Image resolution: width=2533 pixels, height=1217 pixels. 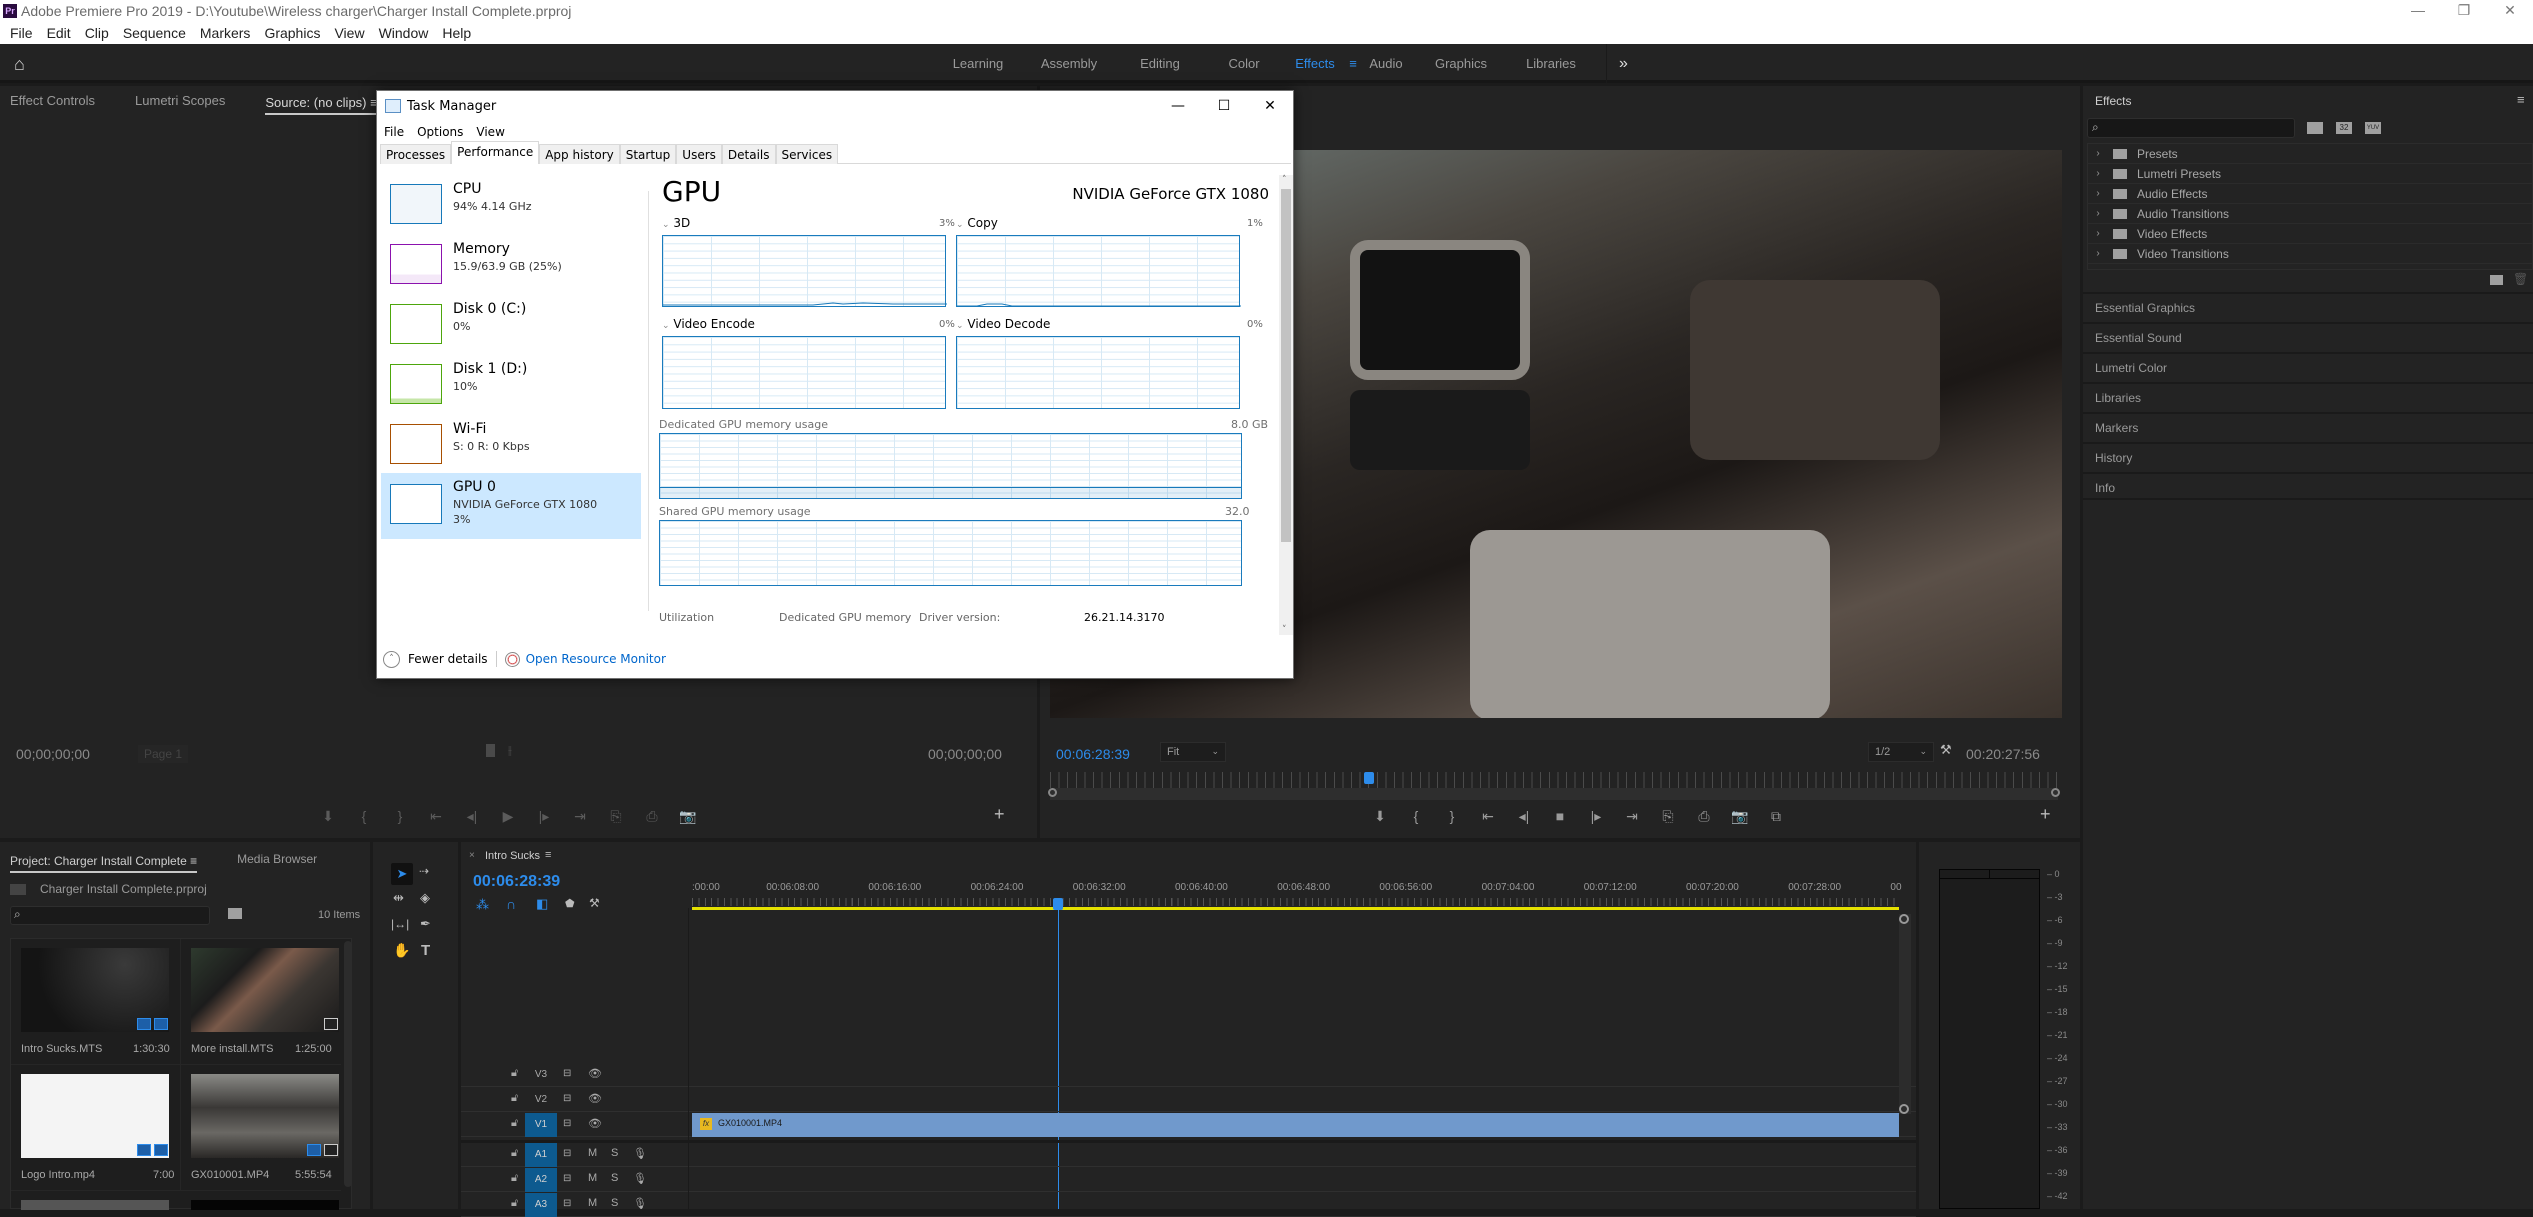 I want to click on section-markers: Markers, so click(x=2308, y=426).